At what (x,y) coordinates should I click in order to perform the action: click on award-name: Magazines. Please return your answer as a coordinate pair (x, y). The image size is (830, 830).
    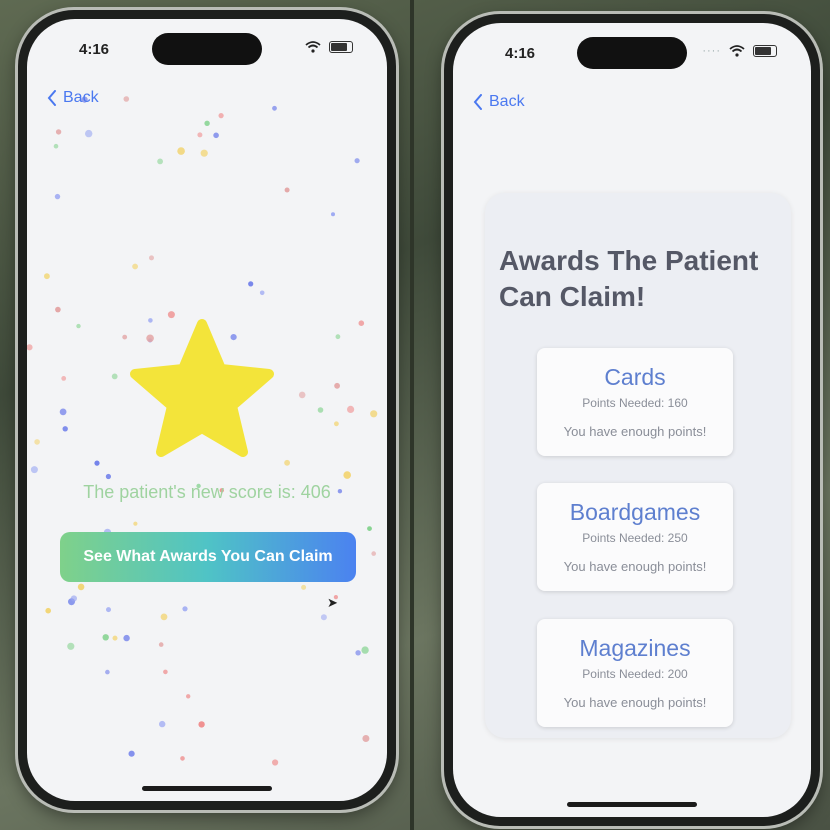
    Looking at the image, I should click on (635, 648).